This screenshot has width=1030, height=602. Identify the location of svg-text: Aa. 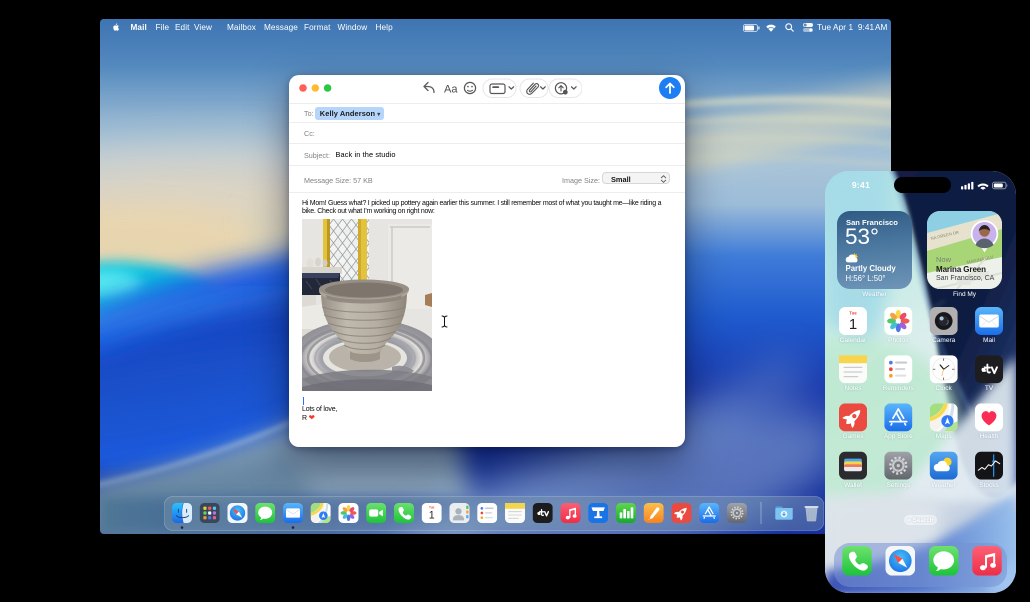
(451, 90).